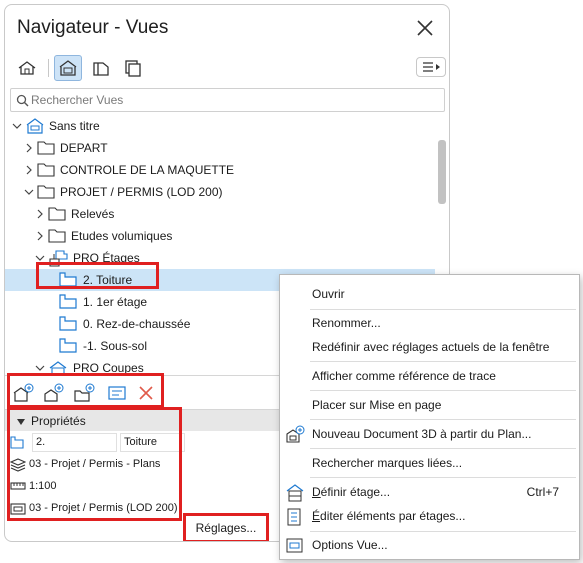 The width and height of the screenshot is (583, 563). Describe the element at coordinates (95, 464) in the screenshot. I see `layer-combination-value: 03 - Projet / Permis - Plans` at that location.